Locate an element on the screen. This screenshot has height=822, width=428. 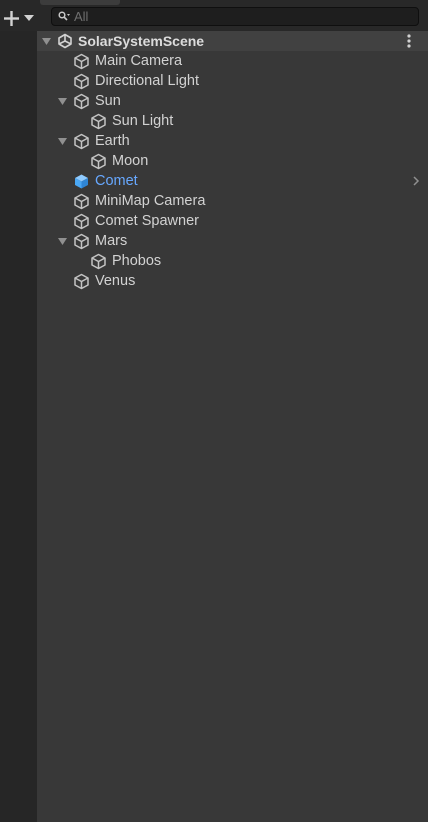
hierarchy-item: Main Camera is located at coordinates (232, 61).